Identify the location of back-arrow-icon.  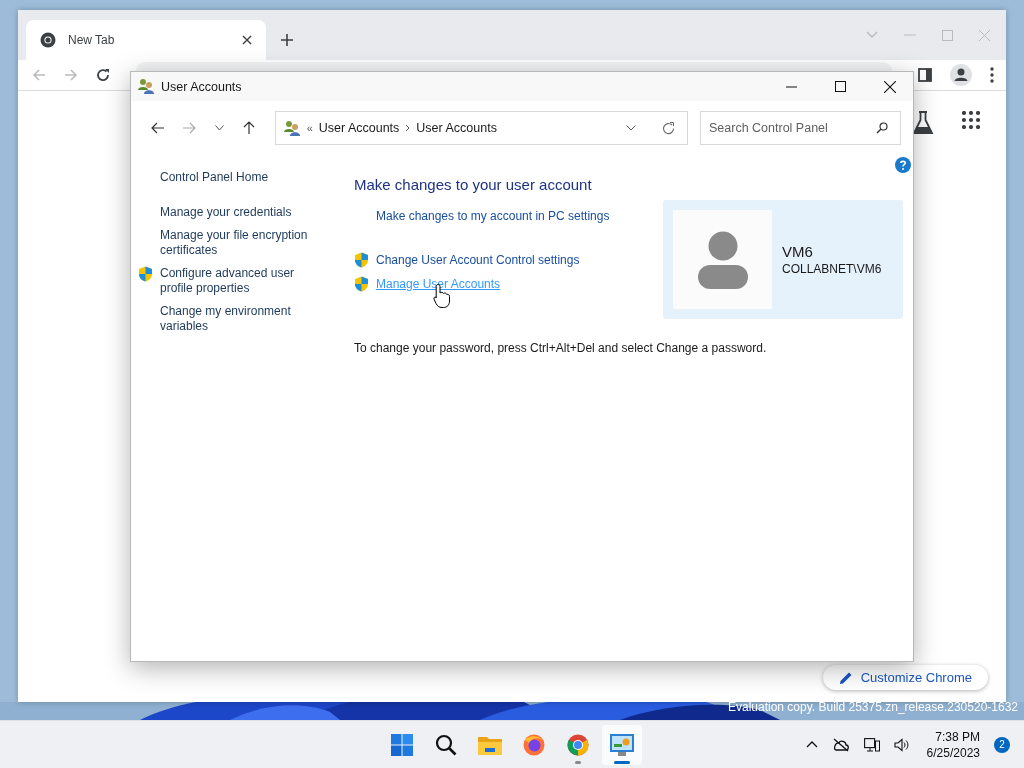
(158, 128).